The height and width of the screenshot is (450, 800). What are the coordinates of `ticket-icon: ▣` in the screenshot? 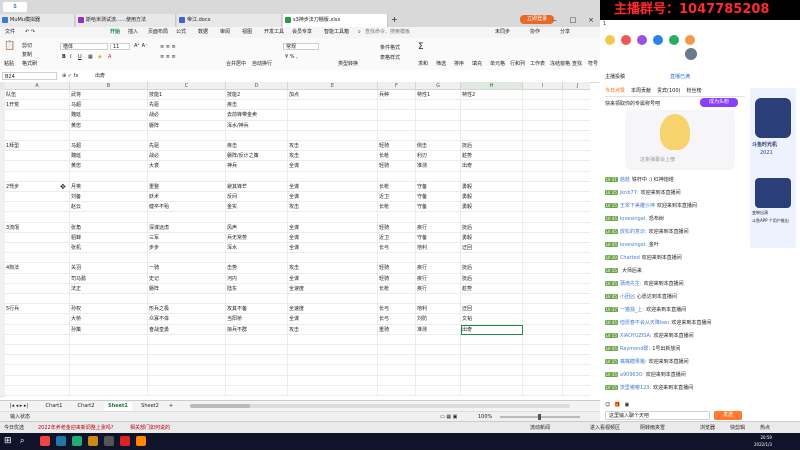 It's located at (626, 405).